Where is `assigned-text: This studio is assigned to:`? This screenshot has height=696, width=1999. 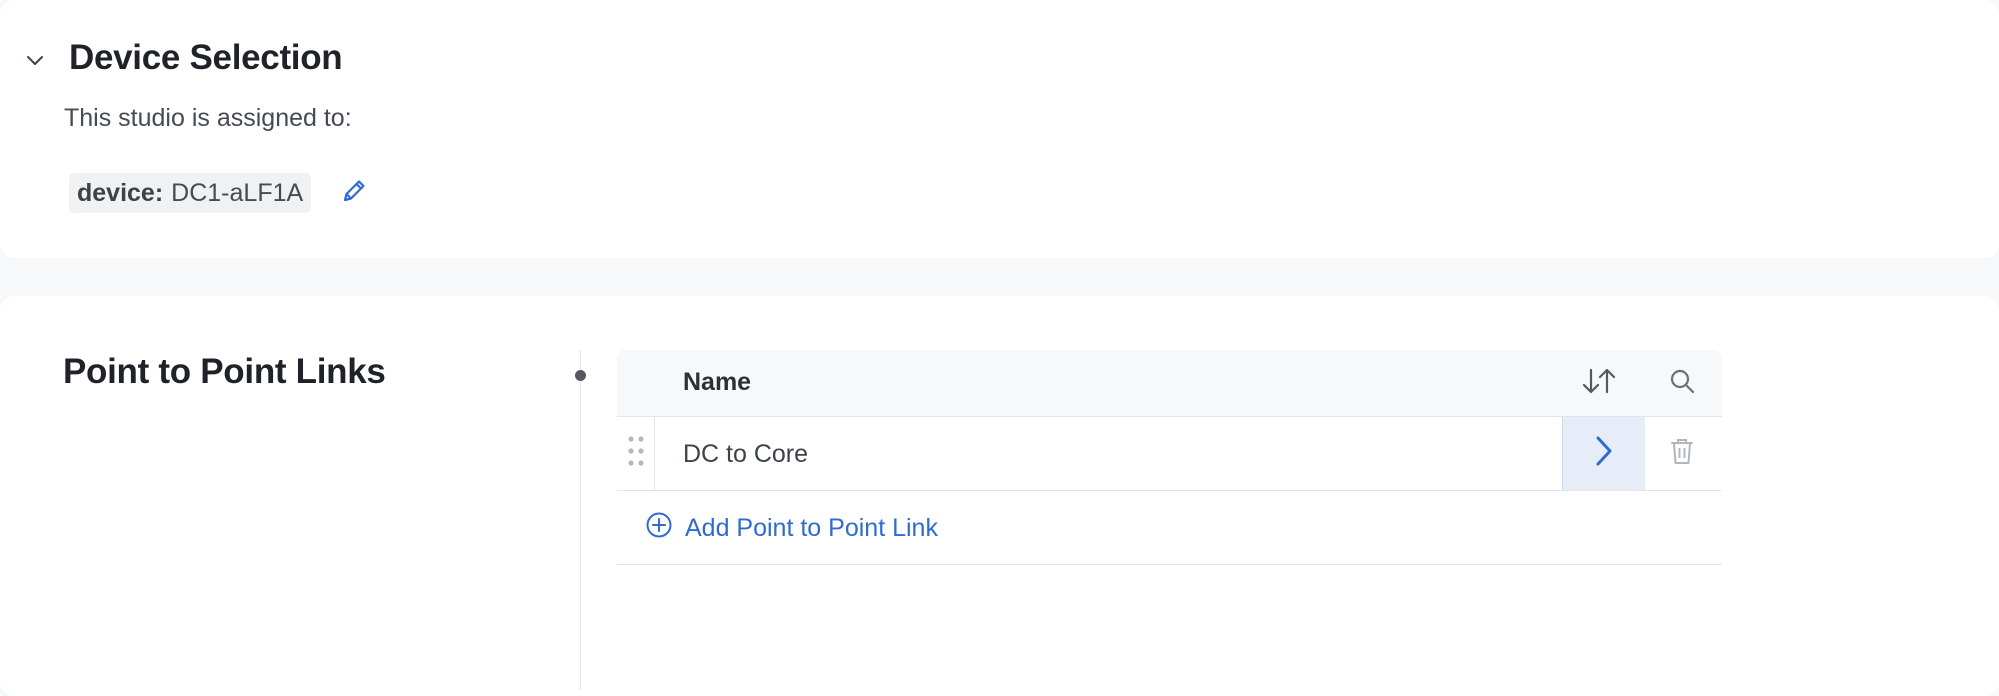 assigned-text: This studio is assigned to: is located at coordinates (208, 118).